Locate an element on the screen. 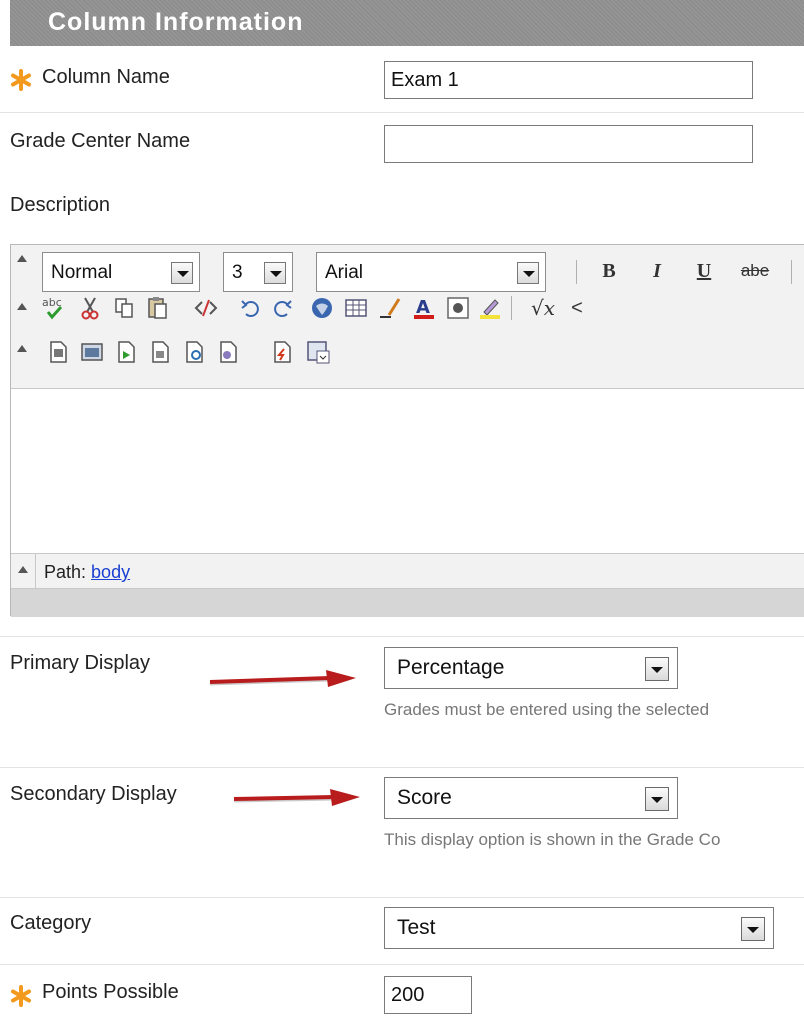 The height and width of the screenshot is (1024, 804). font-color-icon: A is located at coordinates (424, 308).